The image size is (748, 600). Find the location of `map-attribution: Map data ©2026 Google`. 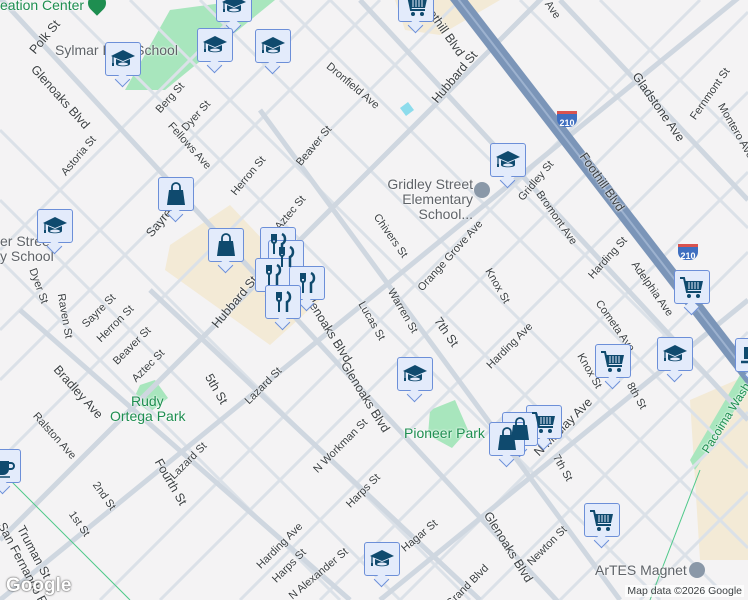

map-attribution: Map data ©2026 Google is located at coordinates (684, 591).